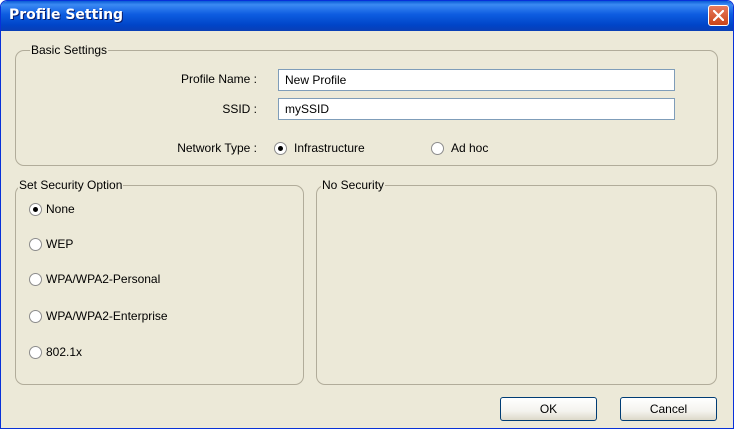 This screenshot has height=429, width=734. Describe the element at coordinates (103, 279) in the screenshot. I see `security-wpa-personal-label: WPA/WPA2-Personal` at that location.